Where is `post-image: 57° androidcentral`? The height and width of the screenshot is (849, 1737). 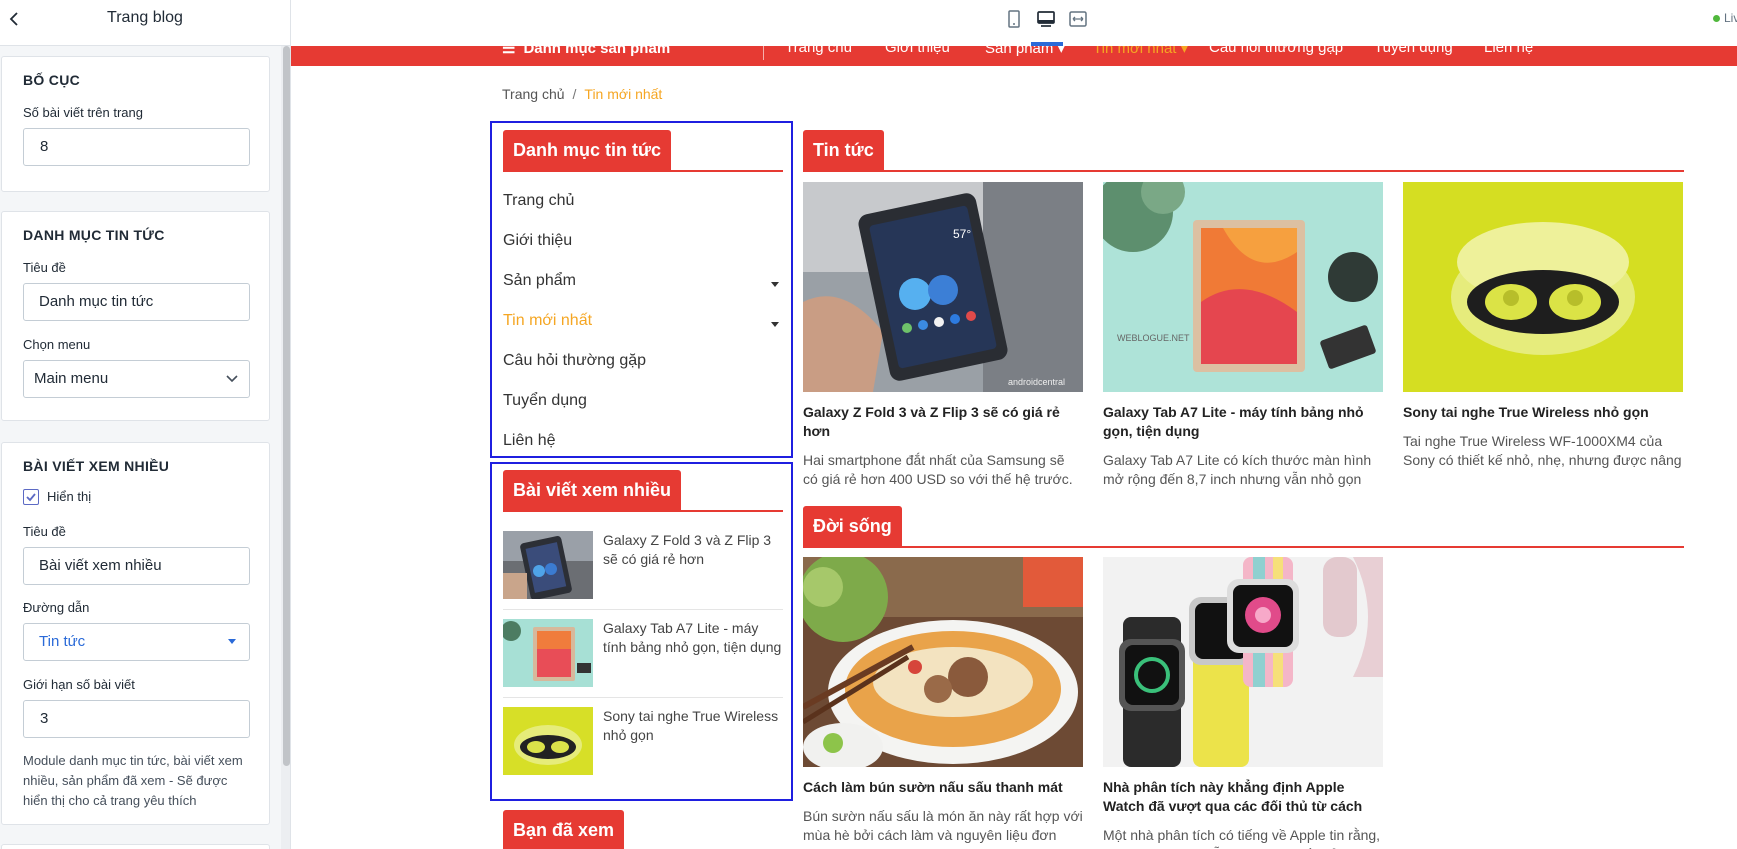 post-image: 57° androidcentral is located at coordinates (943, 287).